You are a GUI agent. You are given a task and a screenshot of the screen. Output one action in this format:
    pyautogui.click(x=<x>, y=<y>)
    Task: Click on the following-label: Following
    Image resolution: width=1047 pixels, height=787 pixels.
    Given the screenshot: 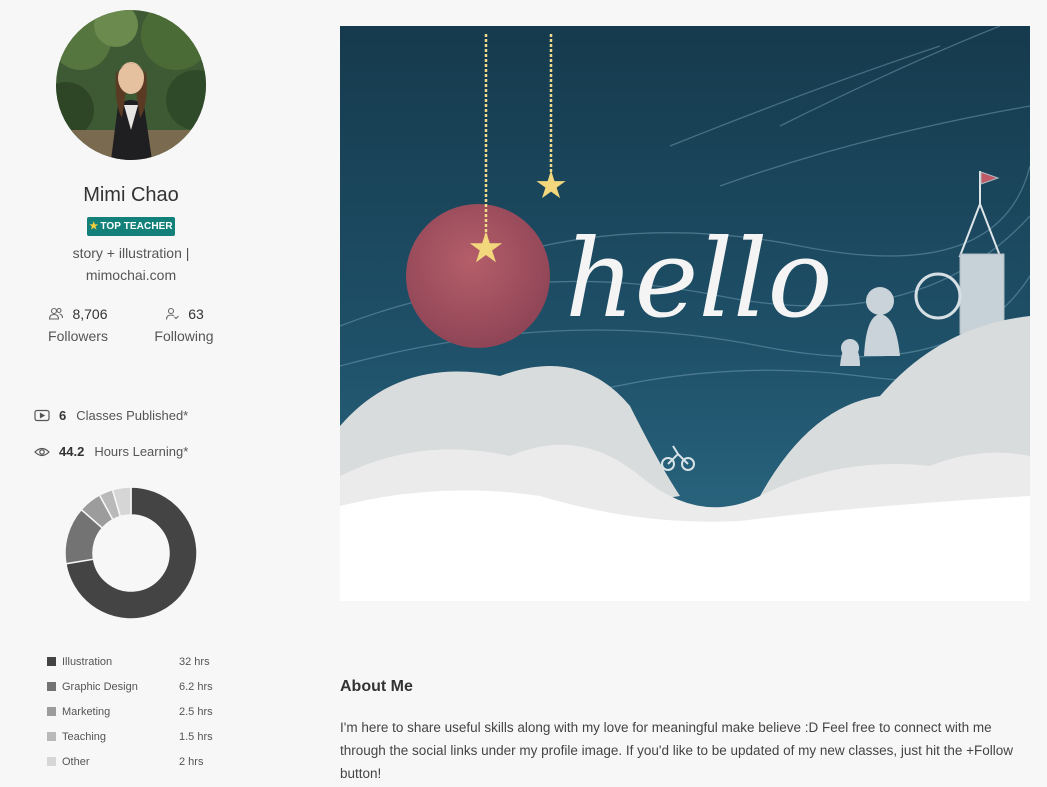 What is the action you would take?
    pyautogui.click(x=184, y=336)
    